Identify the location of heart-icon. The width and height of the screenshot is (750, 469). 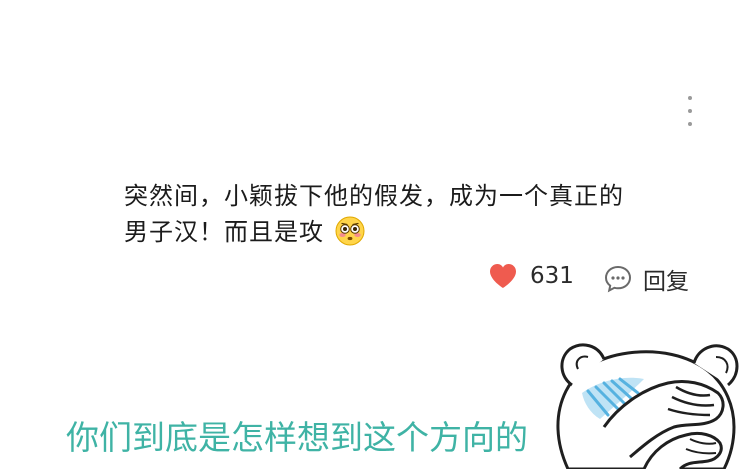
(503, 276).